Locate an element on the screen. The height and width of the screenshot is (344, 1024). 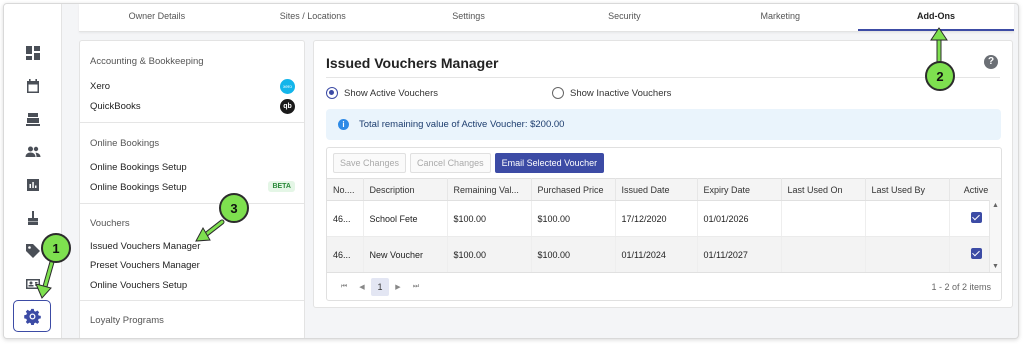
last-page-icon: ⏭ is located at coordinates (416, 287).